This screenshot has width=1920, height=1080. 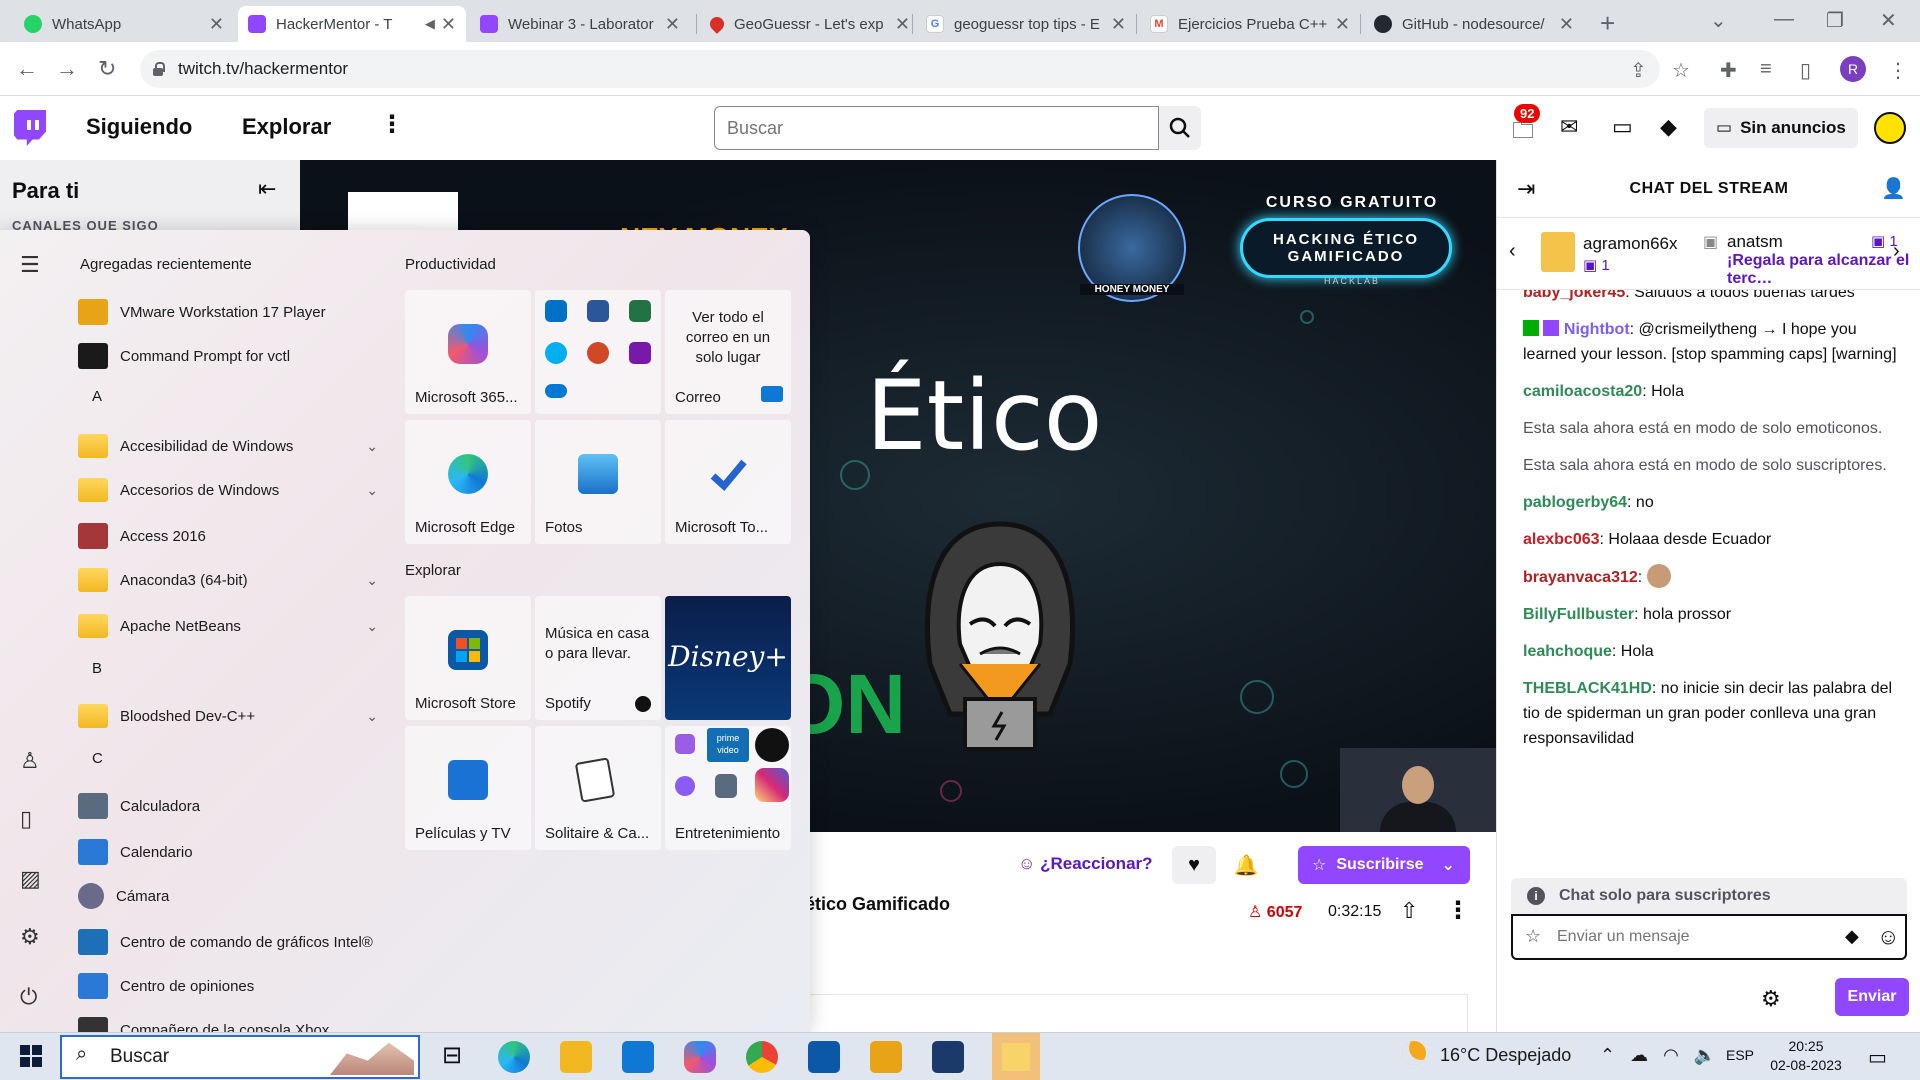 I want to click on search-button, so click(x=1180, y=128).